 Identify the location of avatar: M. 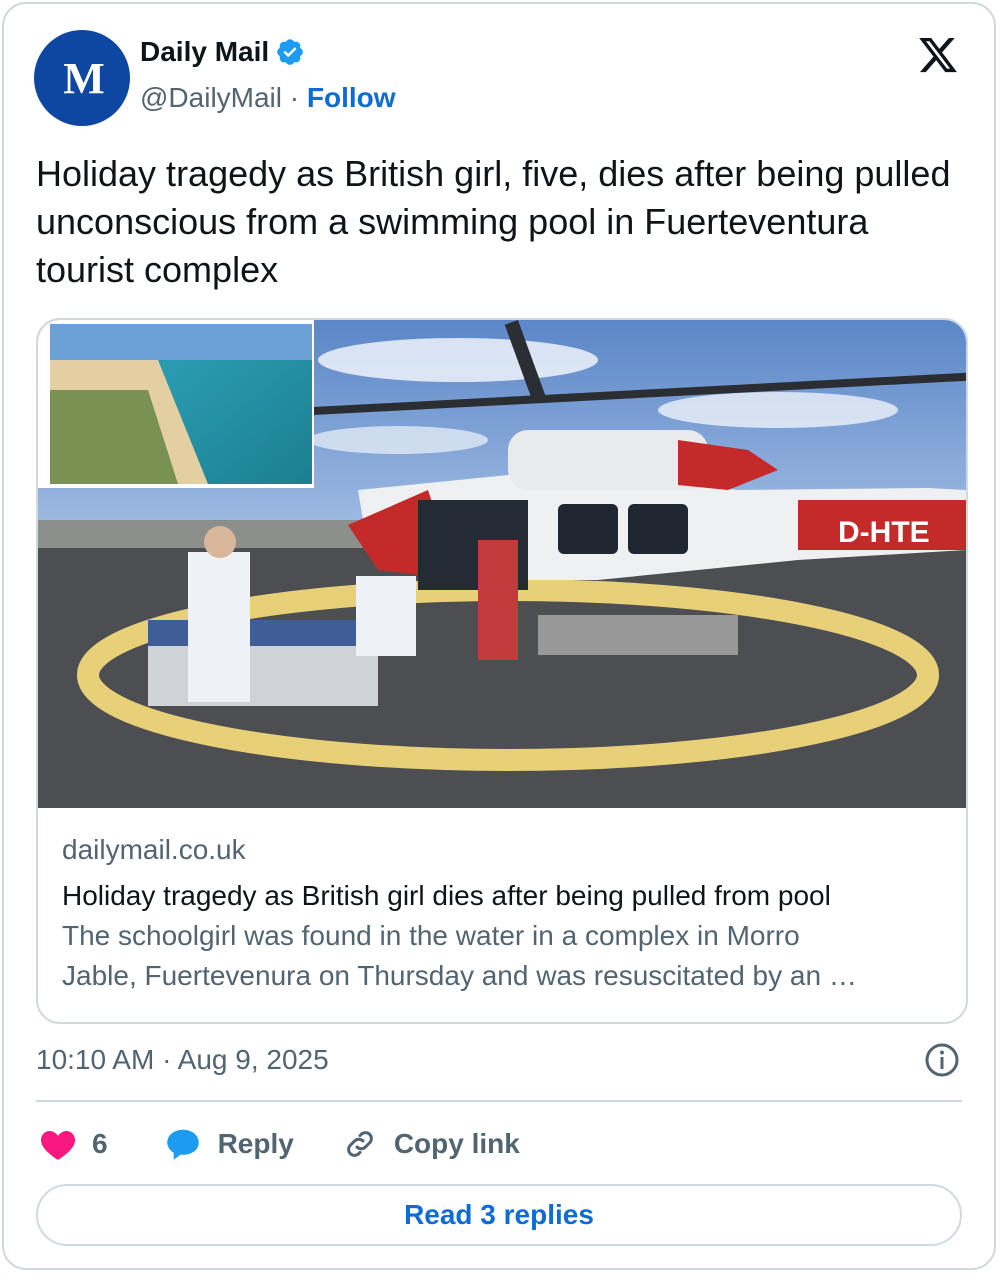
(82, 78).